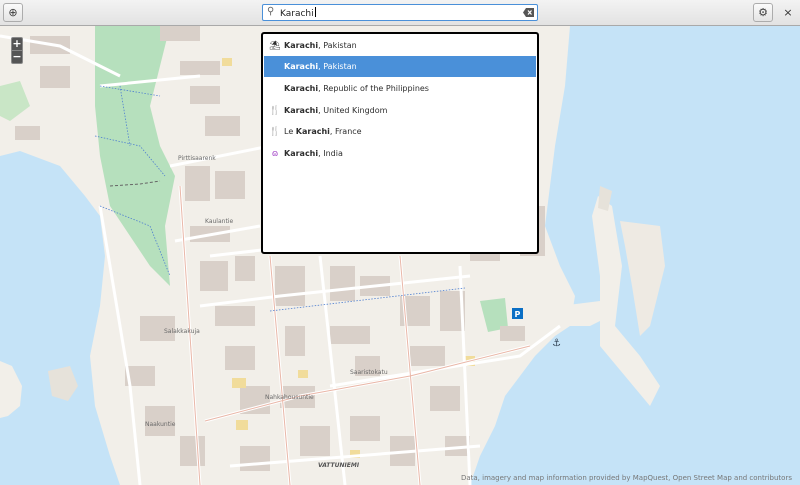 This screenshot has width=800, height=485. What do you see at coordinates (271, 11) in the screenshot?
I see `search-icon: ⚲` at bounding box center [271, 11].